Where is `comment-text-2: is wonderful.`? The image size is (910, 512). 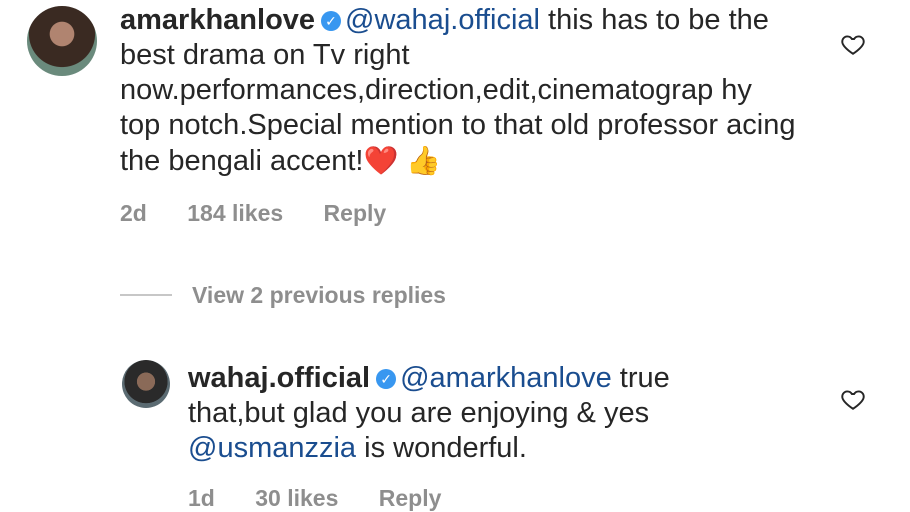
comment-text-2: is wonderful. is located at coordinates (441, 448).